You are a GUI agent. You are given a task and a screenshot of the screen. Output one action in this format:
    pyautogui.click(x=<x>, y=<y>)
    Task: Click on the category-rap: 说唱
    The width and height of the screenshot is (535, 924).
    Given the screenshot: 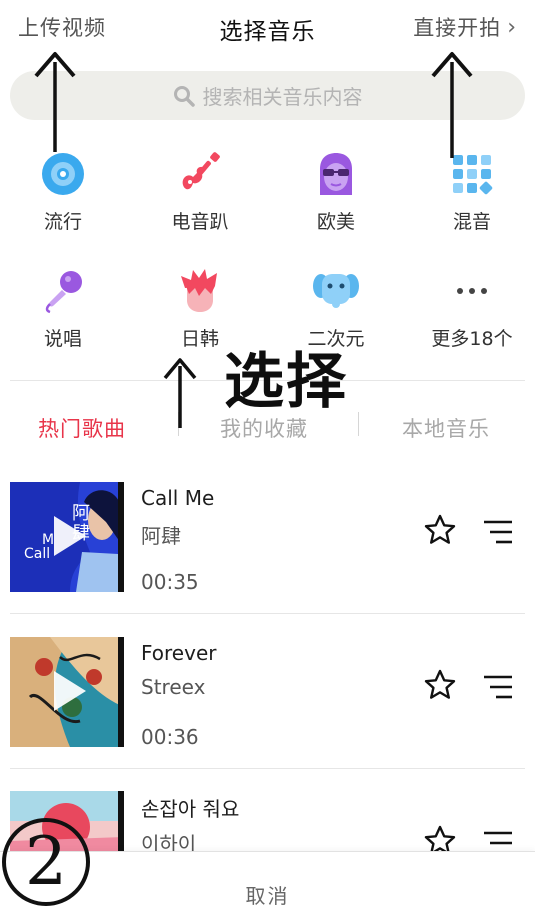 What is the action you would take?
    pyautogui.click(x=63, y=309)
    